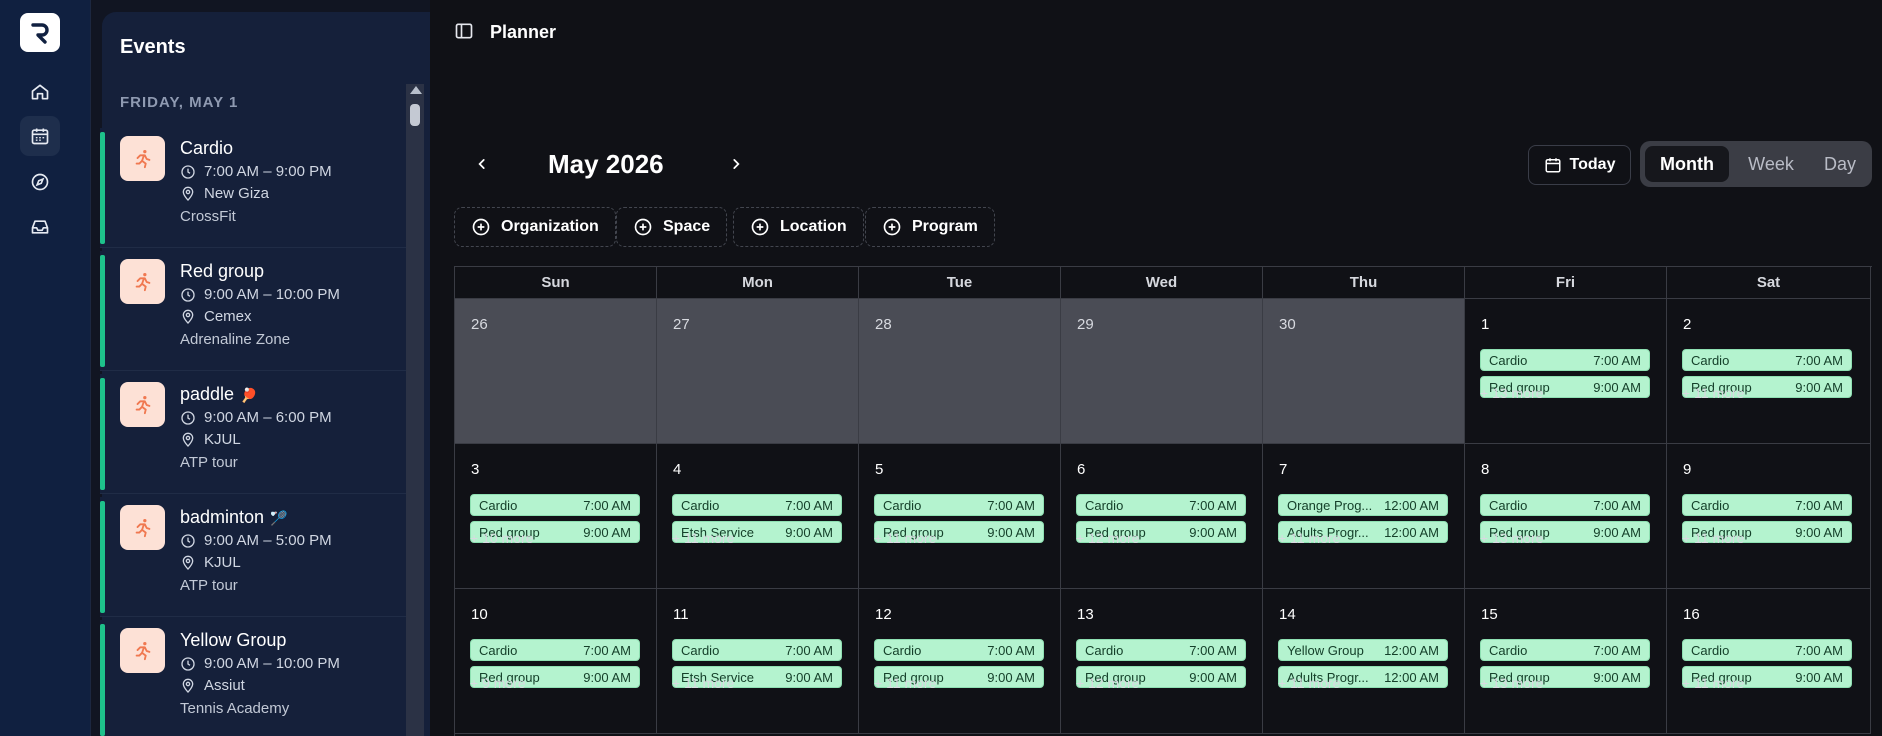 The height and width of the screenshot is (736, 1882). What do you see at coordinates (464, 31) in the screenshot?
I see `sidebar-toggle-button` at bounding box center [464, 31].